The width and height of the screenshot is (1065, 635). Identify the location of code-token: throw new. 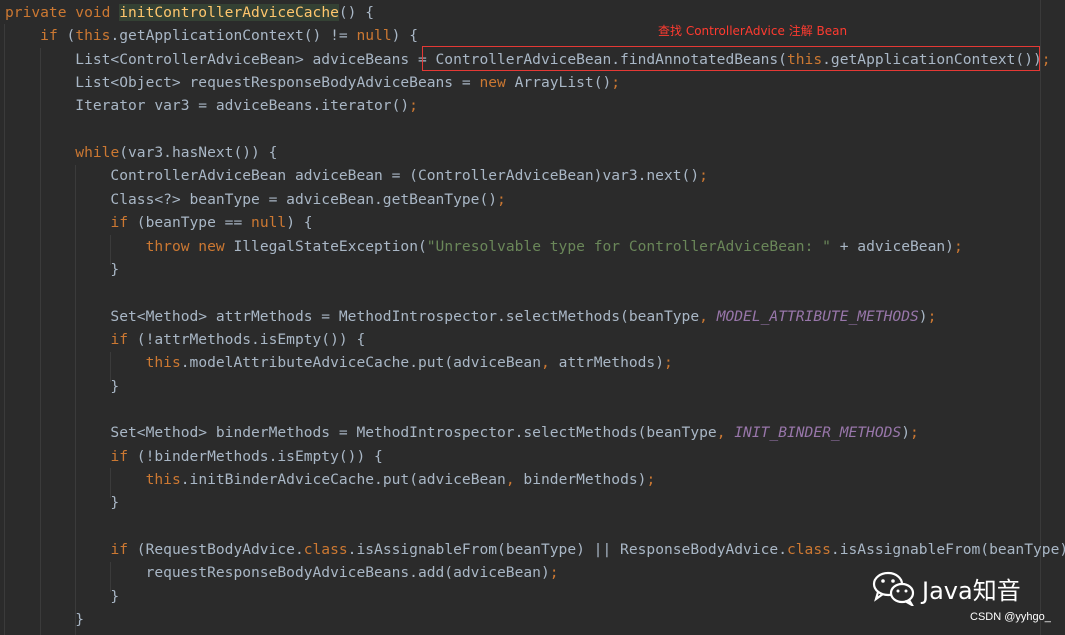
(189, 246).